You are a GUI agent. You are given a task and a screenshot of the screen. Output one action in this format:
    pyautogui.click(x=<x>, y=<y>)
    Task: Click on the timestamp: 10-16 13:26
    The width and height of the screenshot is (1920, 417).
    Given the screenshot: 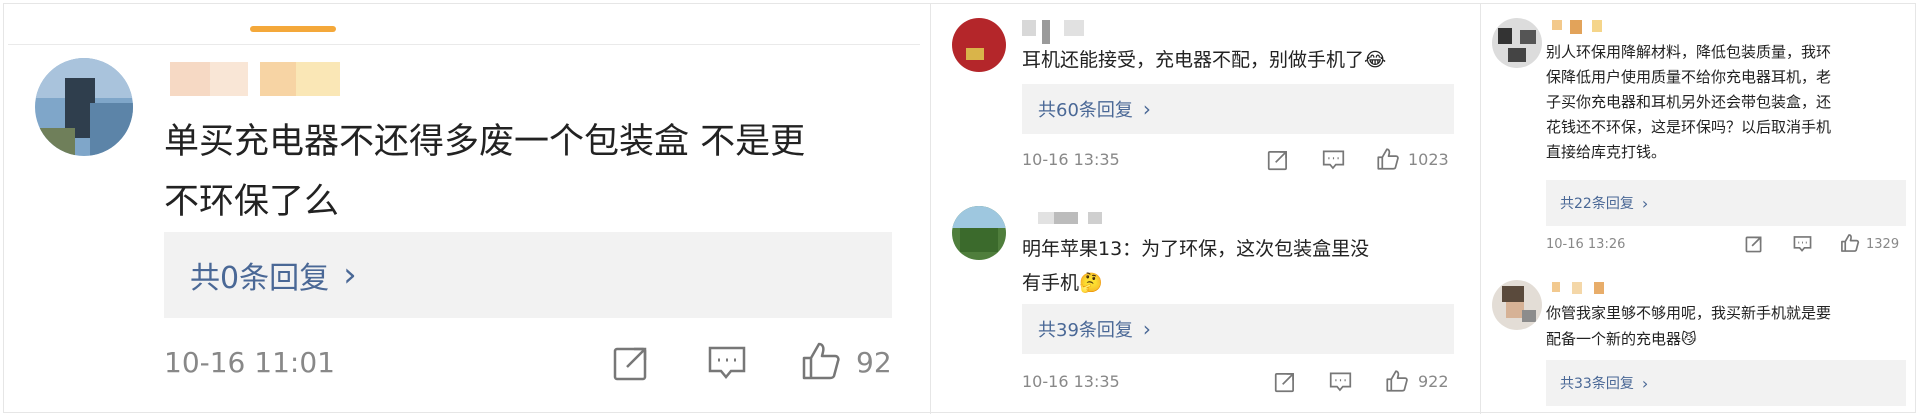 What is the action you would take?
    pyautogui.click(x=1586, y=244)
    